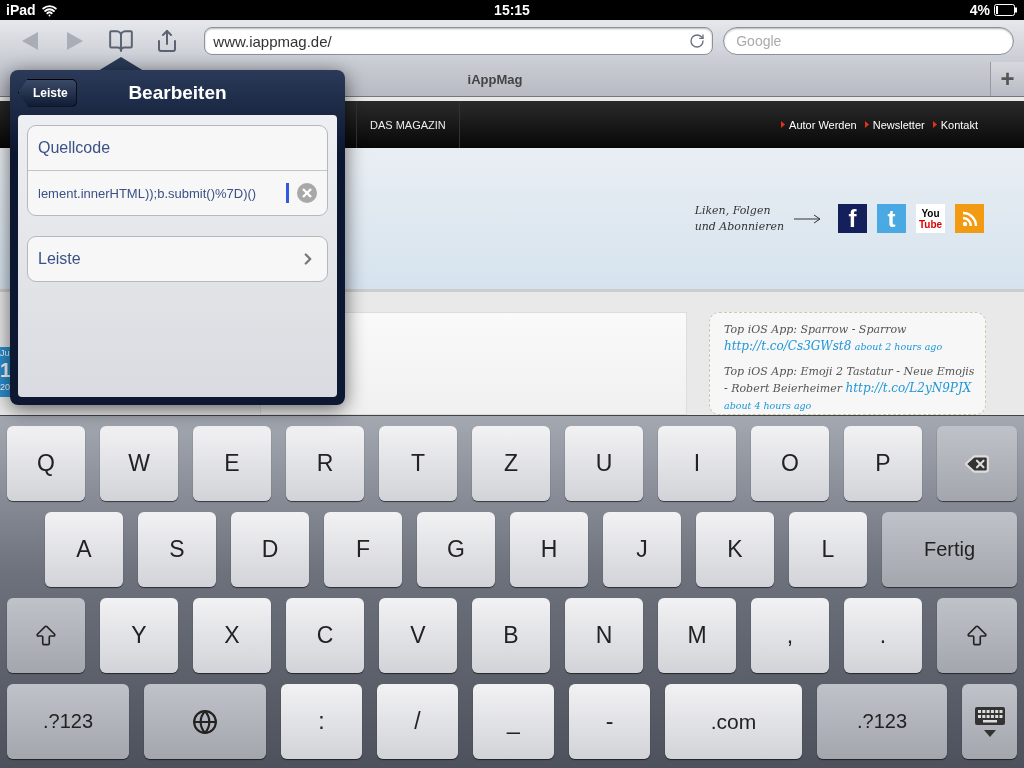  Describe the element at coordinates (549, 549) in the screenshot. I see `key: H` at that location.